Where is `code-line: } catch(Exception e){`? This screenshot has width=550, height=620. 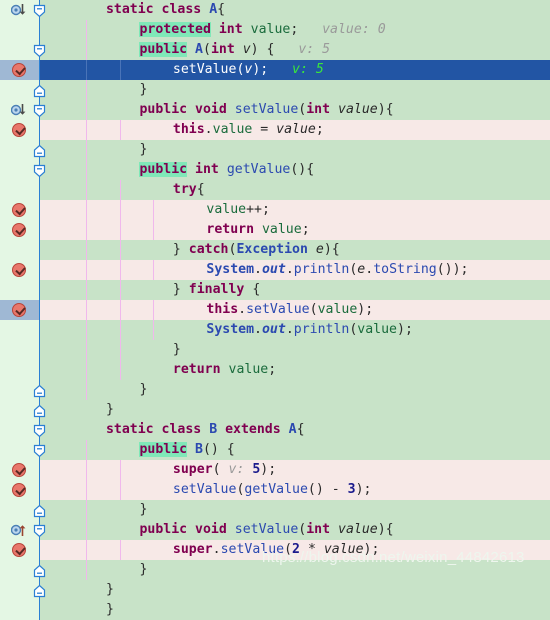 code-line: } catch(Exception e){ is located at coordinates (275, 250).